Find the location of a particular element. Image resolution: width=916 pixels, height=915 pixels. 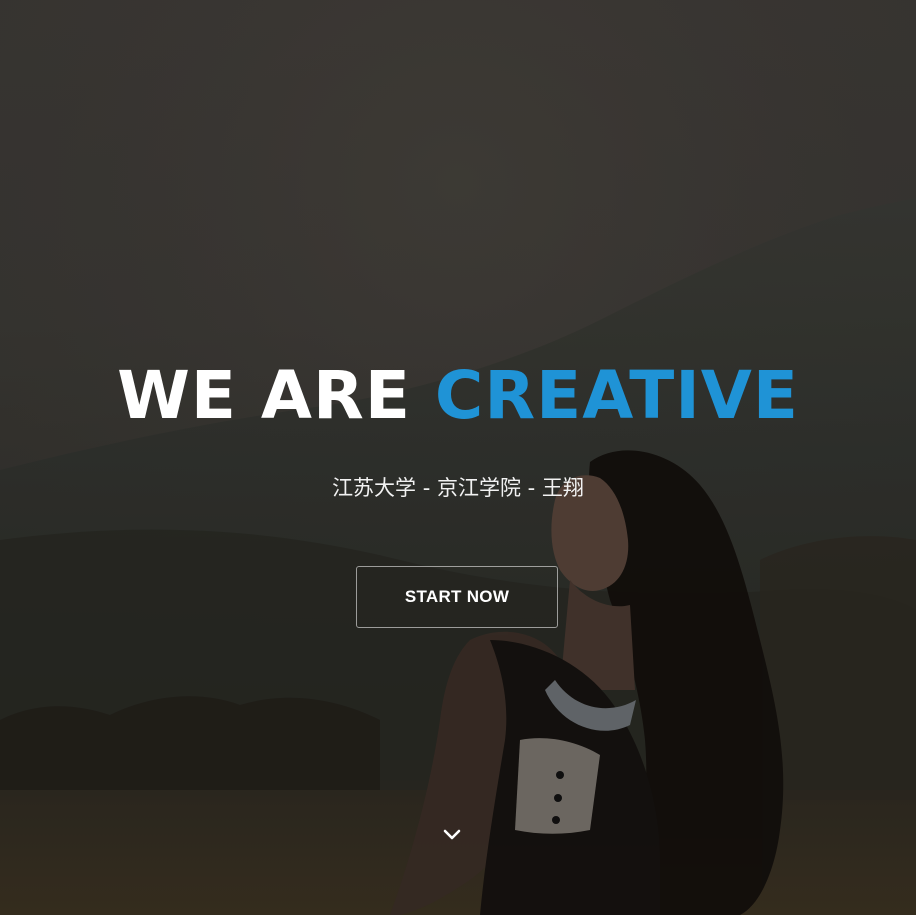

start-now-button: START NOW is located at coordinates (457, 597).